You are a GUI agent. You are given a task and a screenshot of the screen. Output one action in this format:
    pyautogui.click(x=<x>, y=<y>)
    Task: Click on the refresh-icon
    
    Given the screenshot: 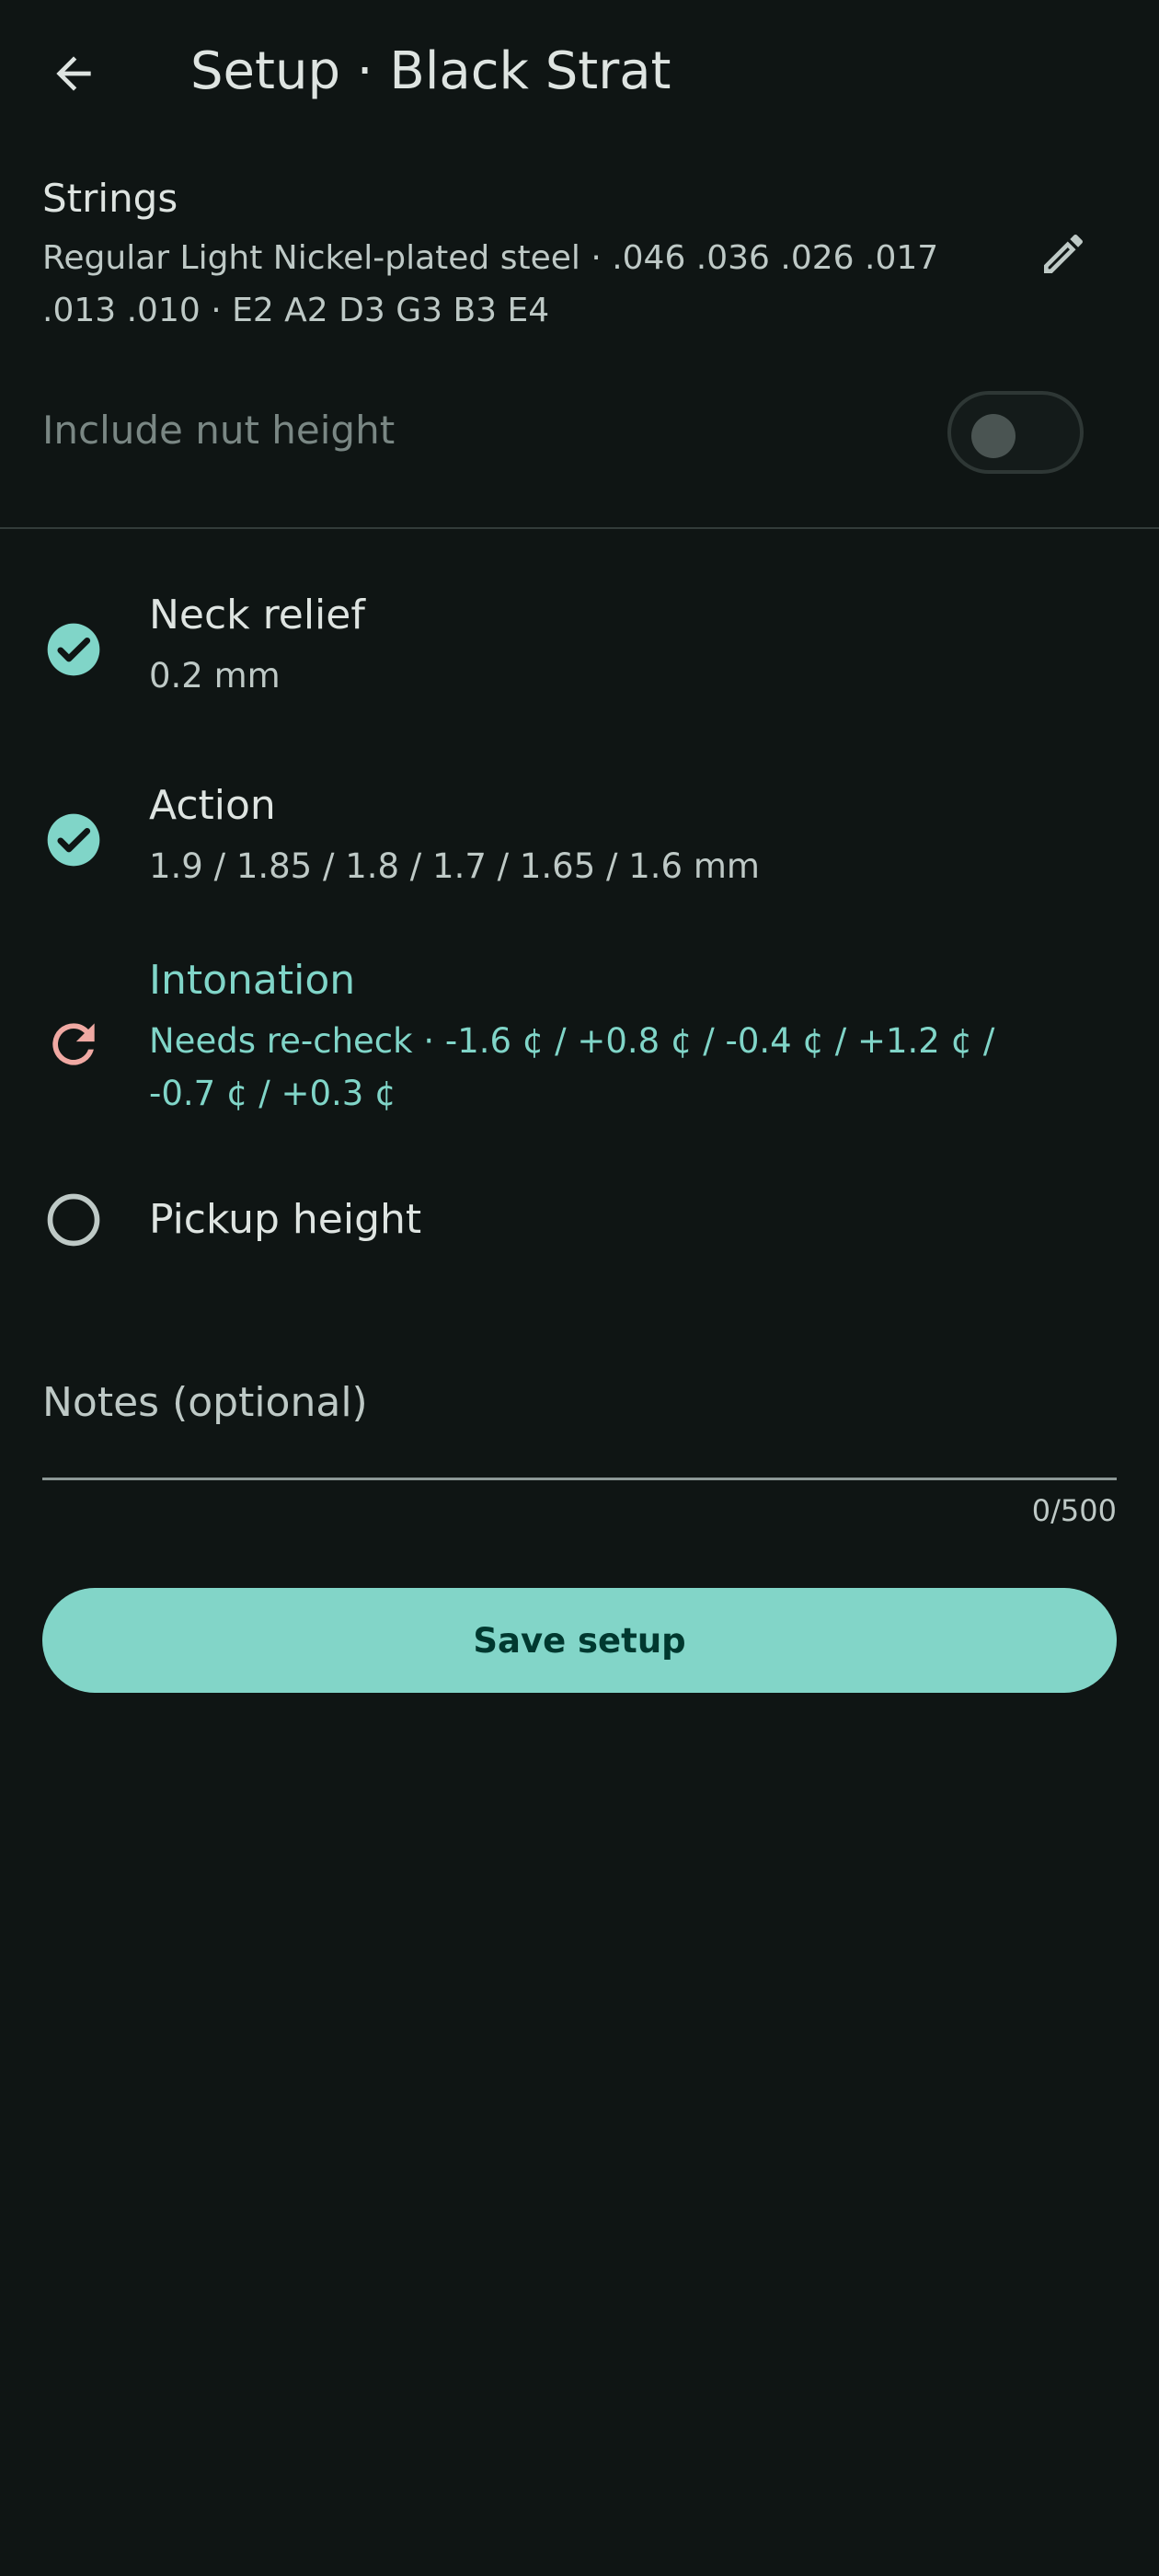 What is the action you would take?
    pyautogui.click(x=73, y=1044)
    